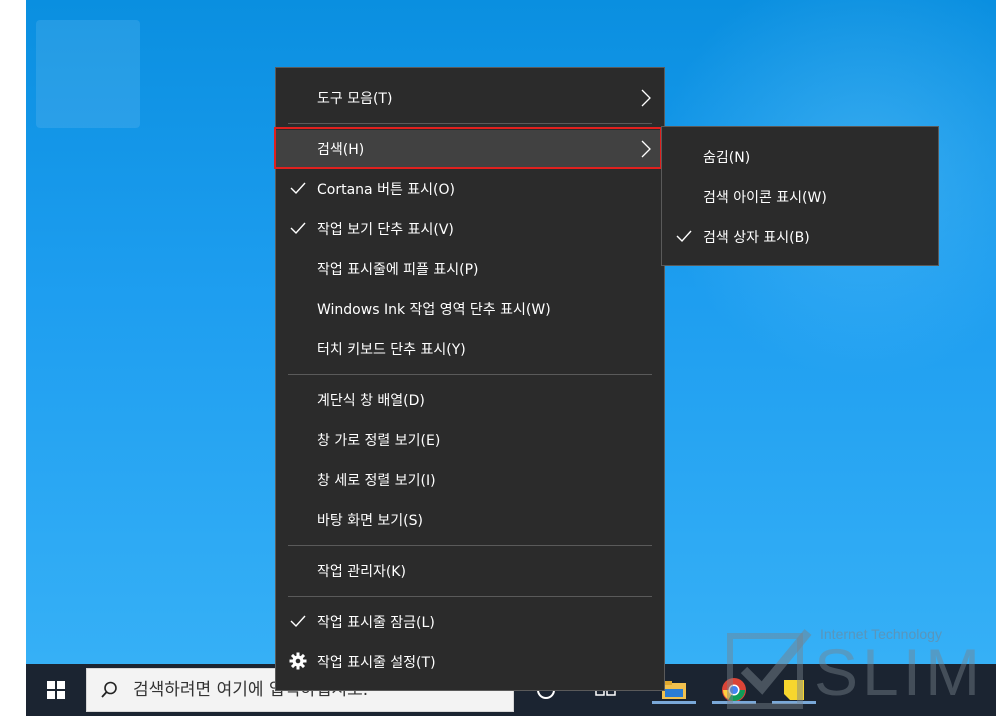 Image resolution: width=996 pixels, height=728 pixels. What do you see at coordinates (370, 521) in the screenshot?
I see `menu-item-label: 바탕 화면 보기(S)` at bounding box center [370, 521].